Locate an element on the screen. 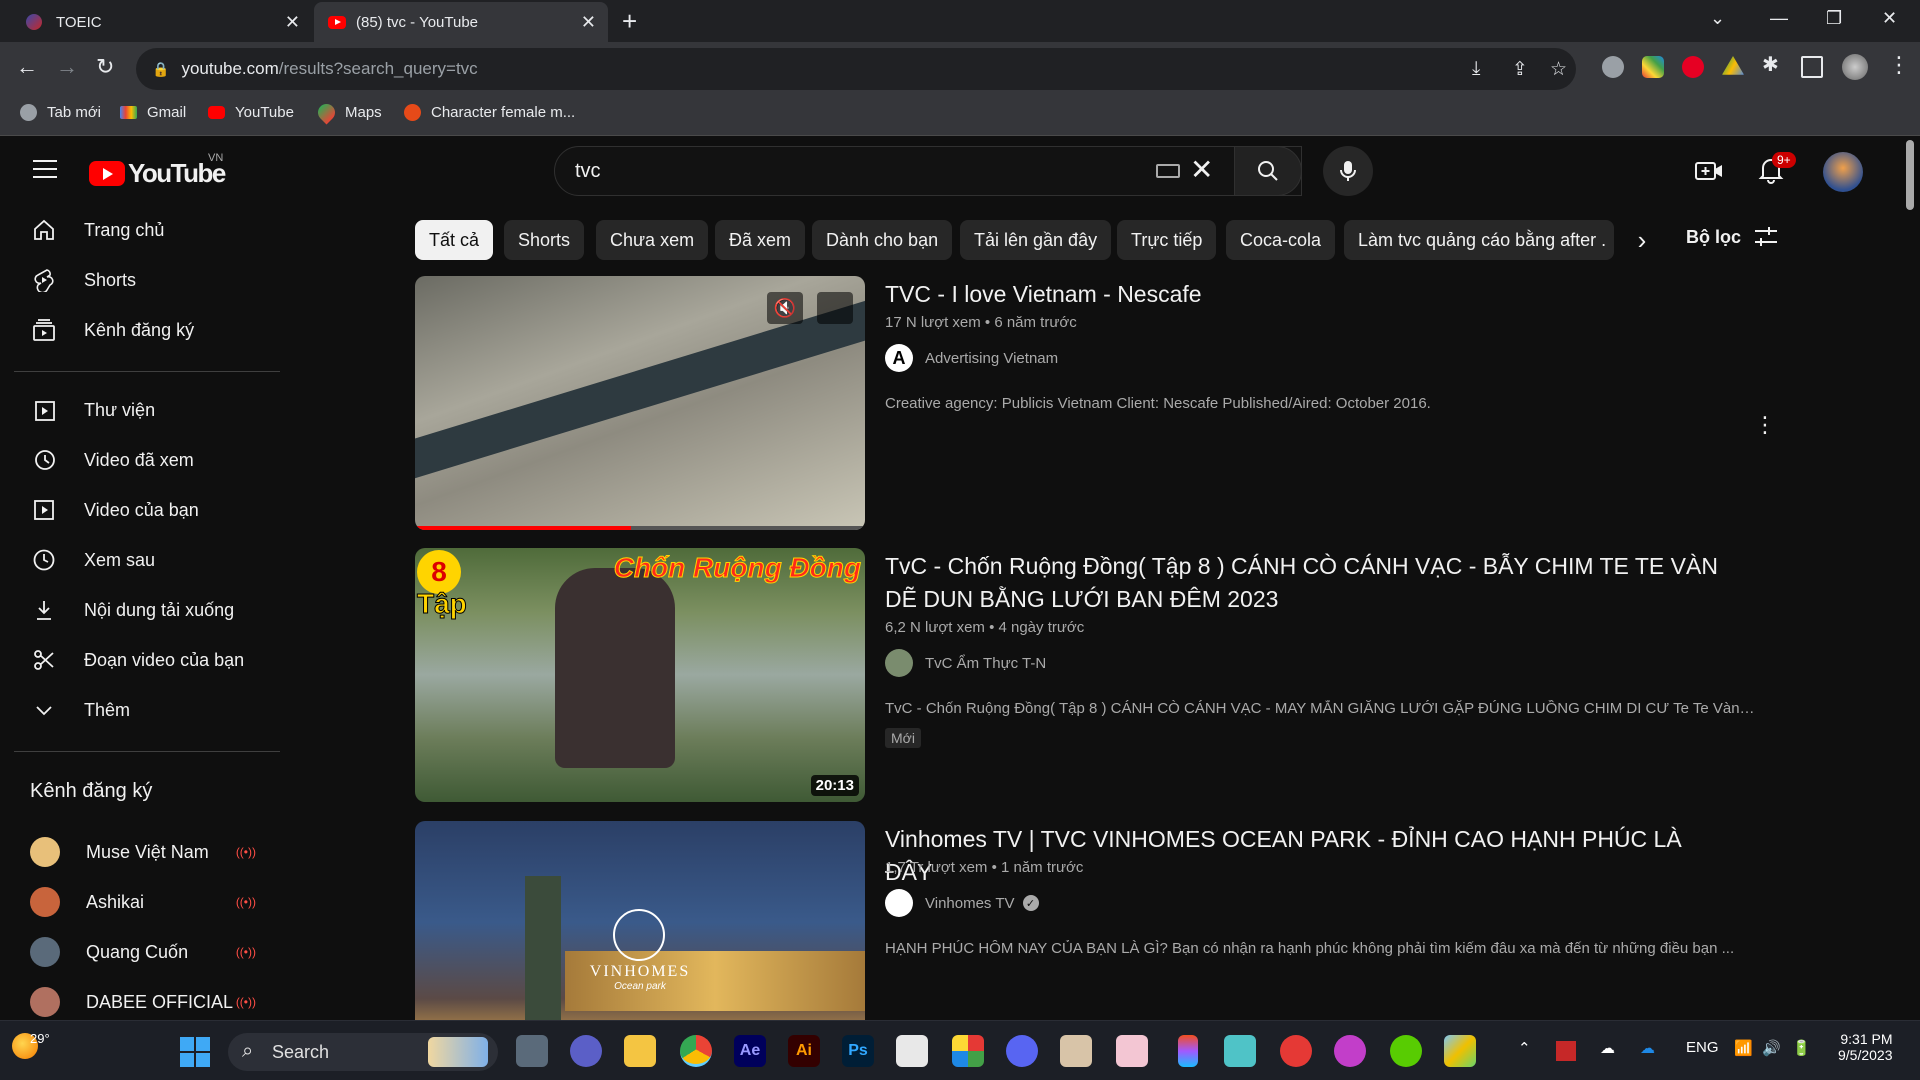 The width and height of the screenshot is (1920, 1080). chip-recently-uploaded: Tải lên gần đây is located at coordinates (1036, 240).